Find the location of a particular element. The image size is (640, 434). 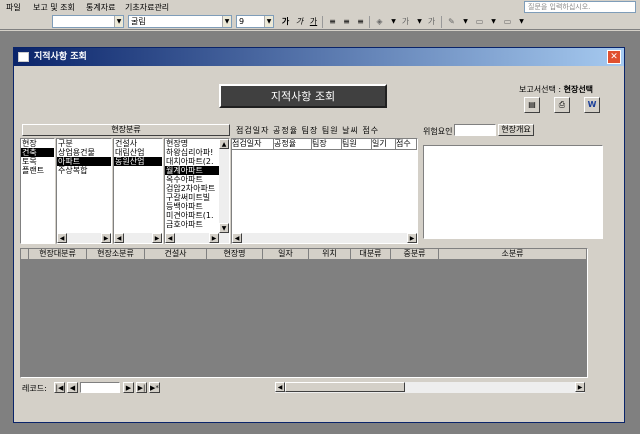

align-center-icon: ≡ is located at coordinates (346, 22).